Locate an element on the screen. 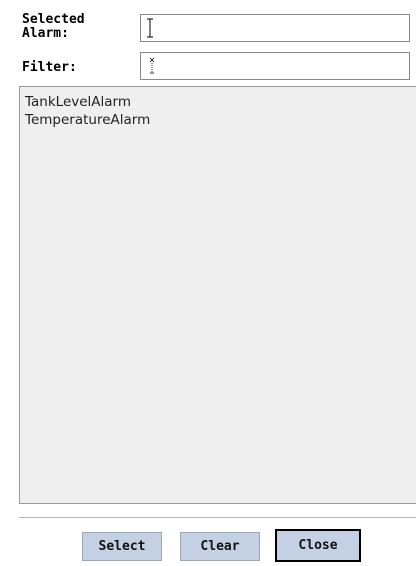  button-bar-divider is located at coordinates (217, 517).